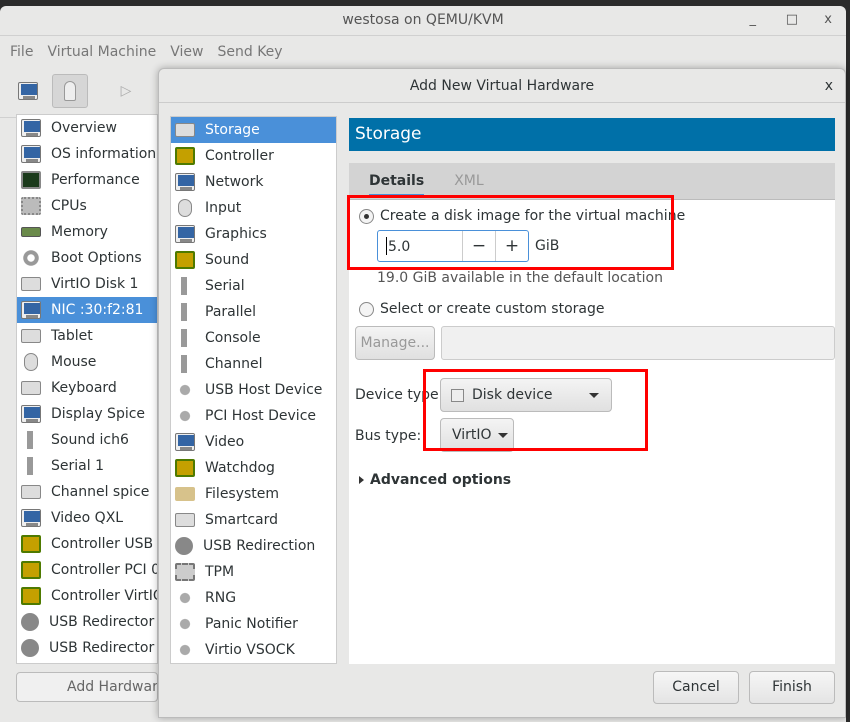 The width and height of the screenshot is (850, 722). I want to click on list-item: Display Spice, so click(87, 414).